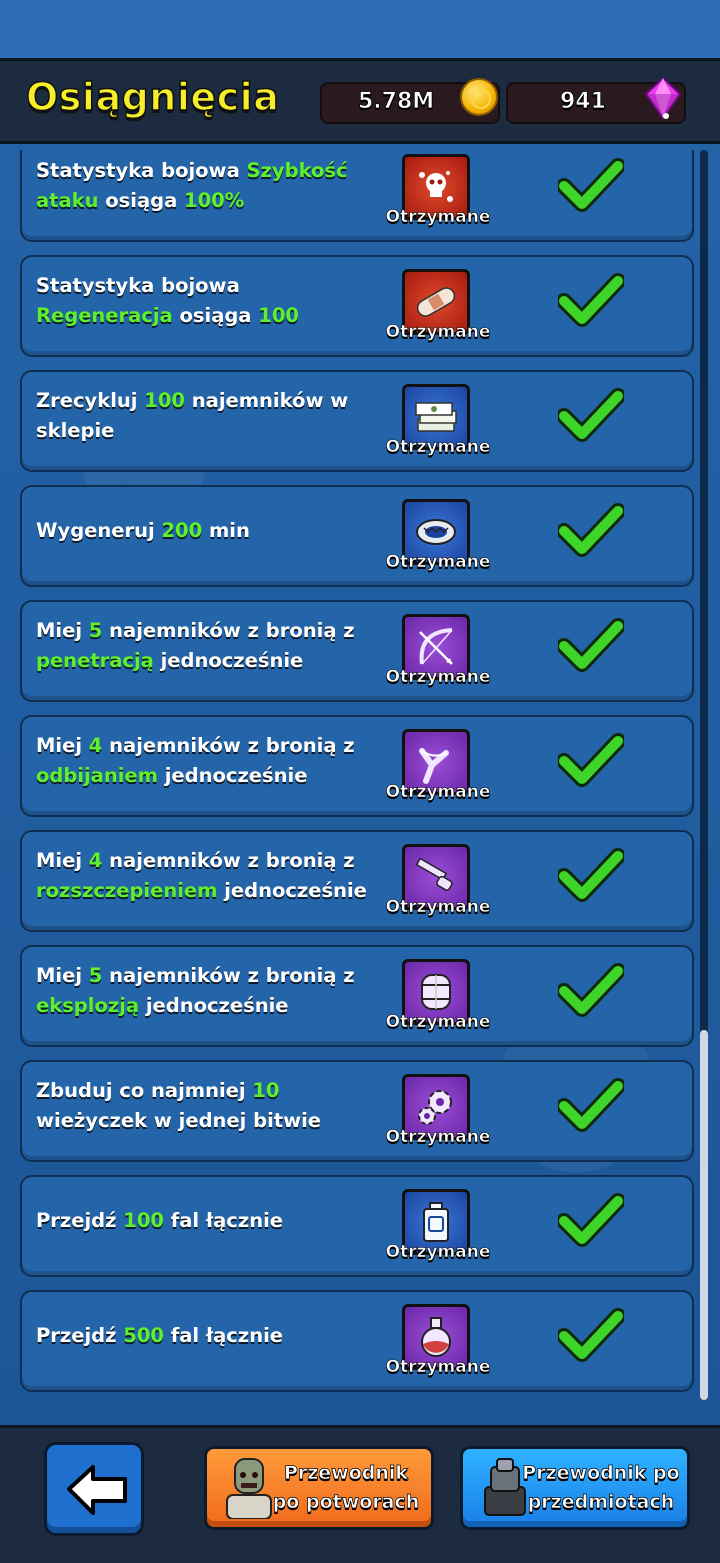  I want to click on achievement-row: Przejdź 100 fal łącznie Otrzymane, so click(357, 1226).